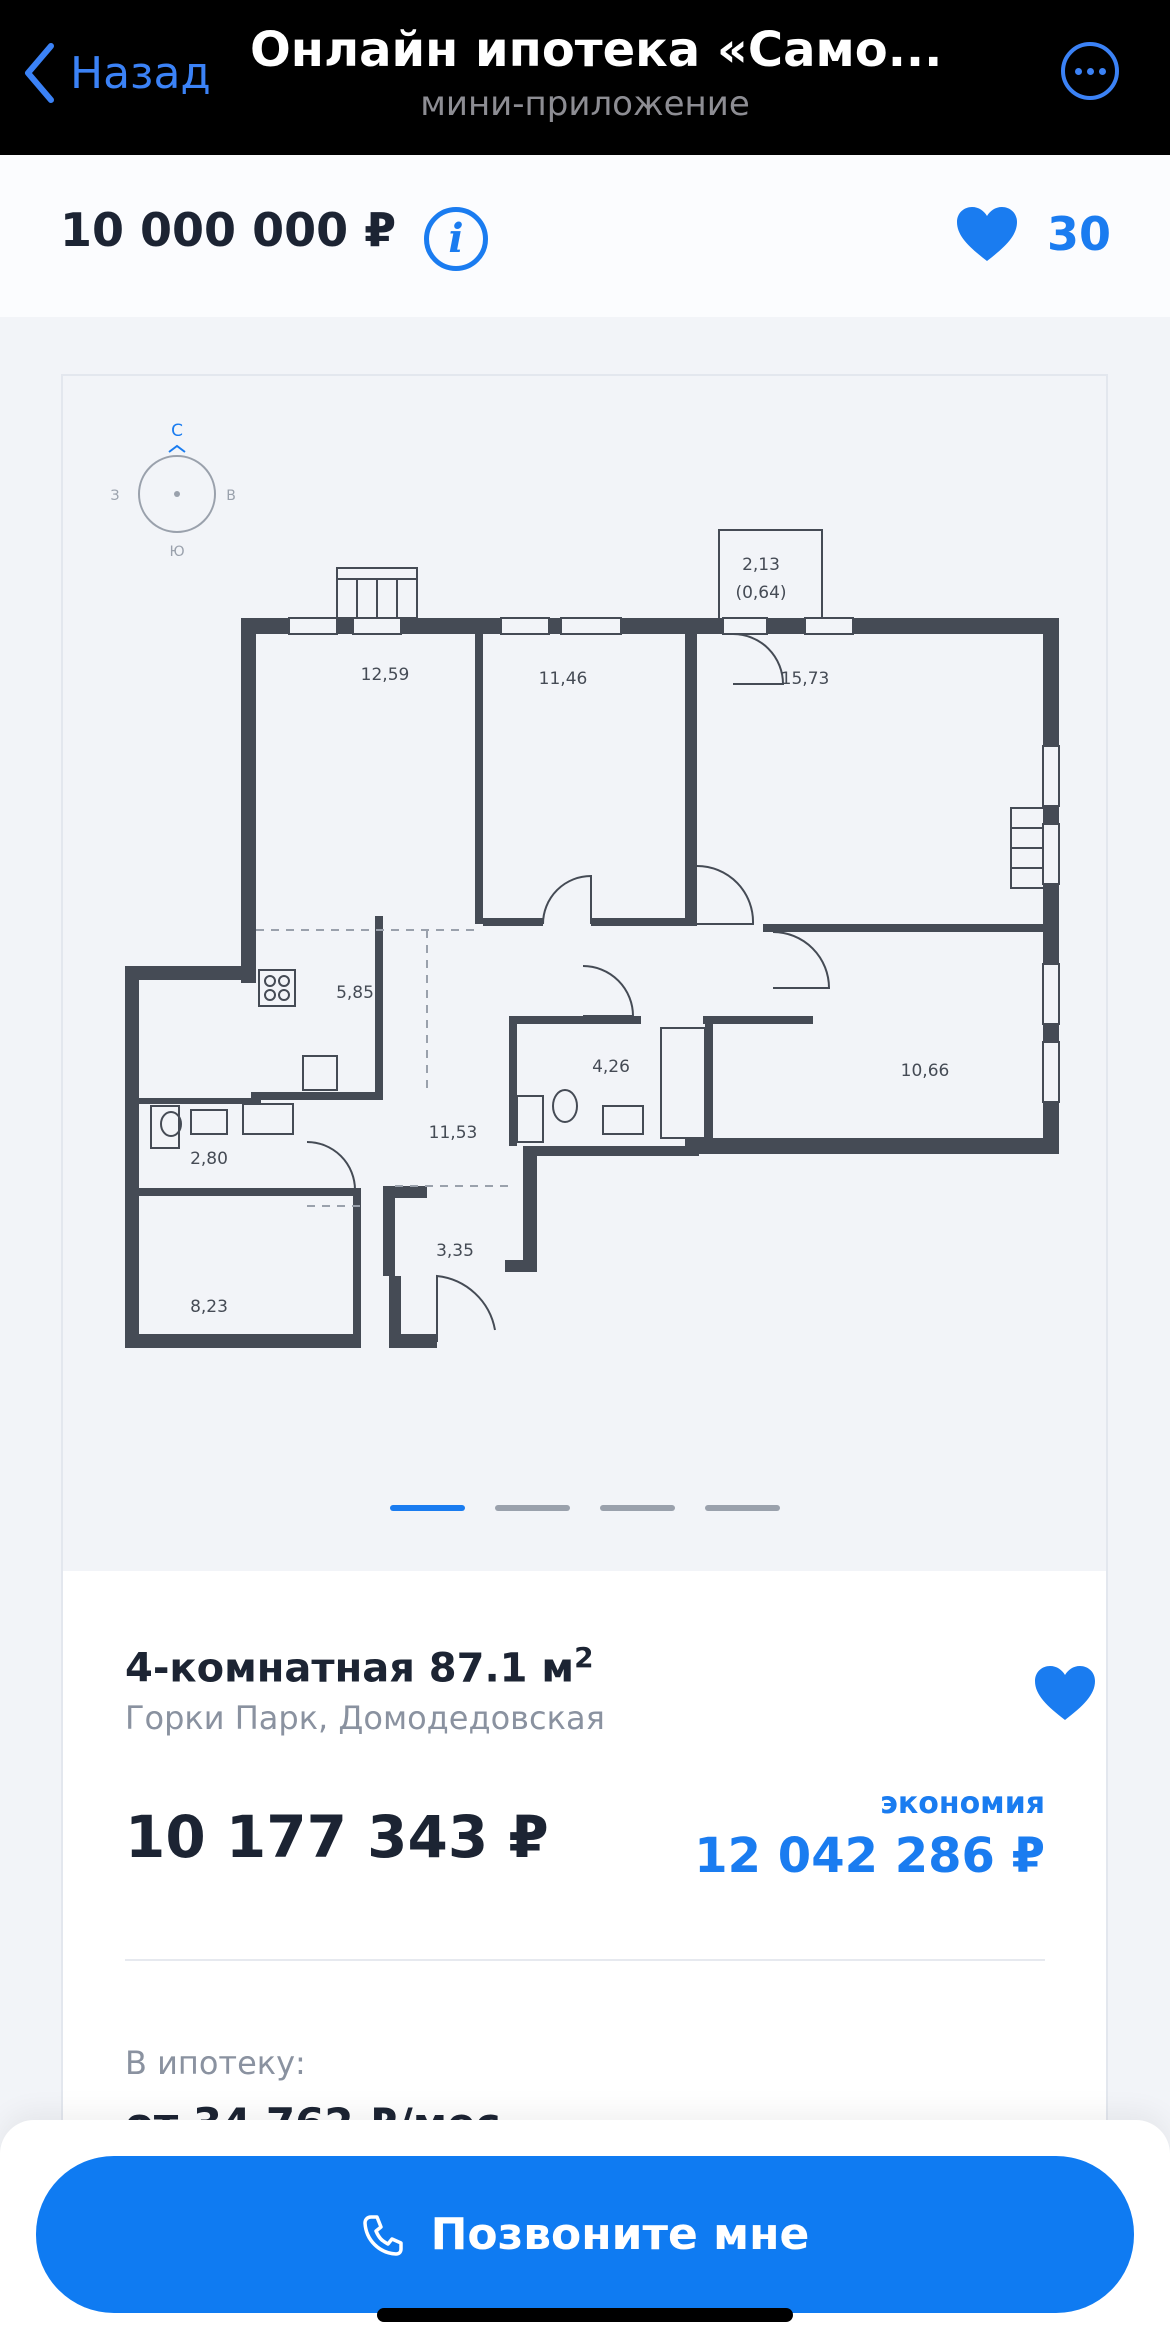  I want to click on area-label: 10,66, so click(925, 1071).